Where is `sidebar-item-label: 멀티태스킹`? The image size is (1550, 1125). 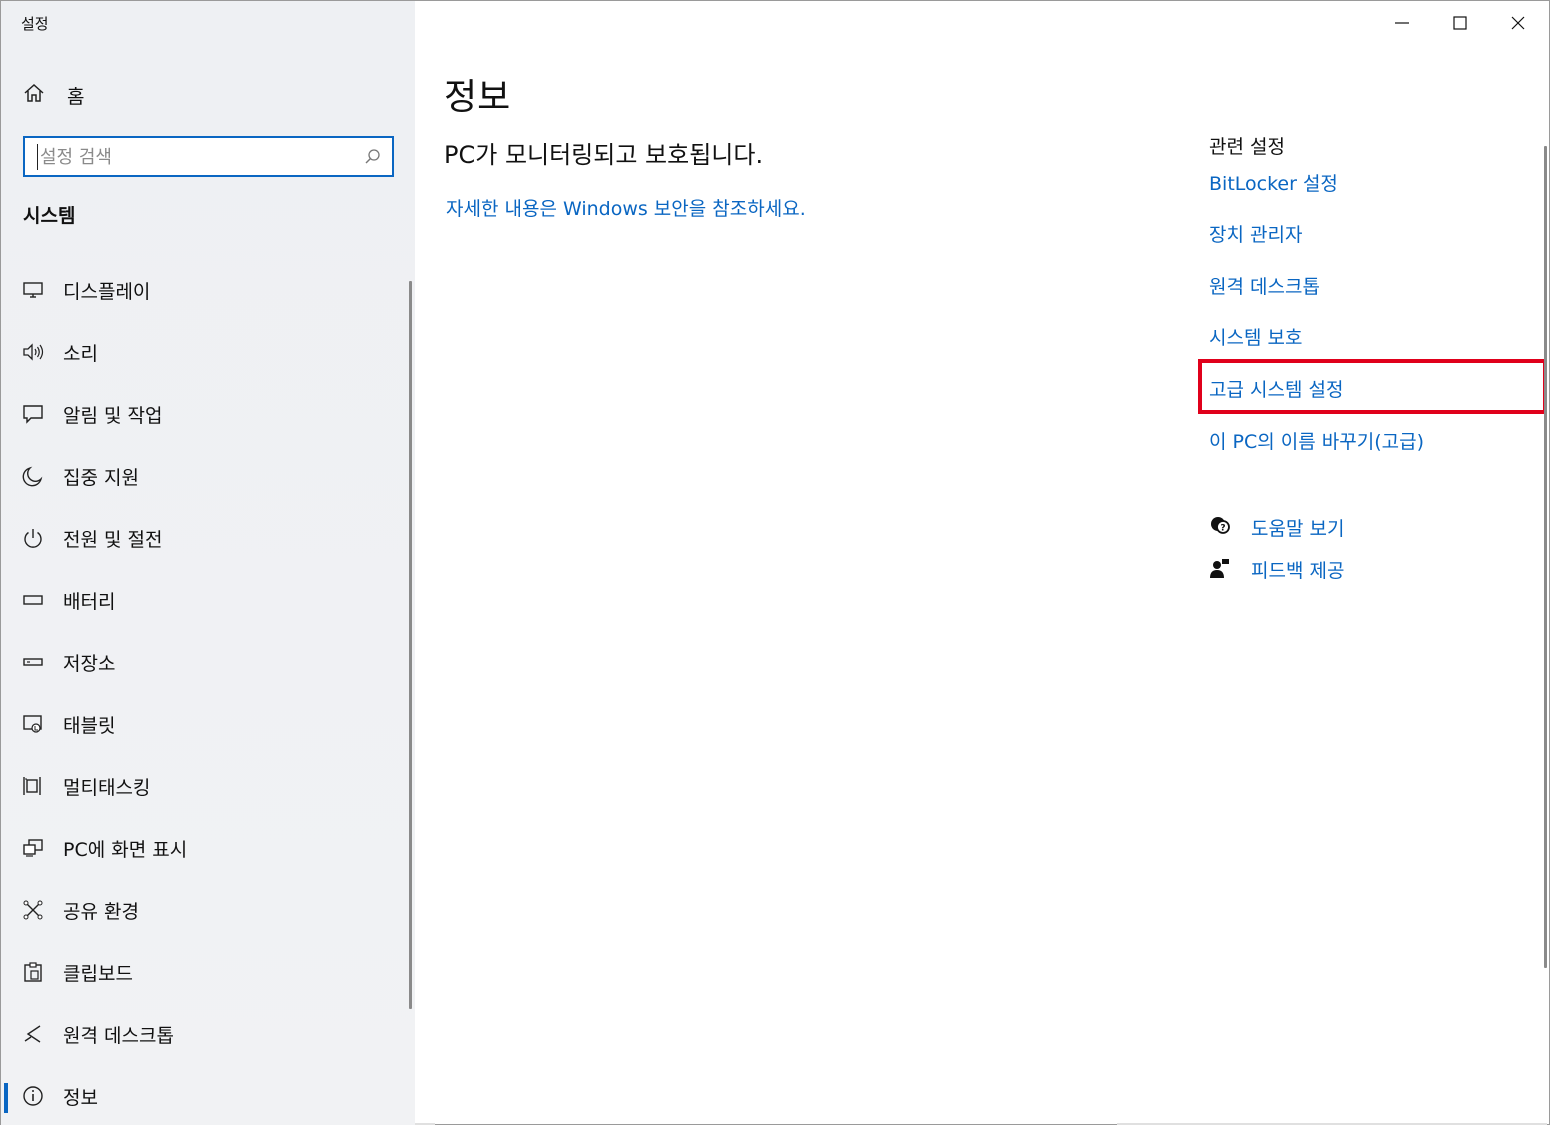 sidebar-item-label: 멀티태스킹 is located at coordinates (107, 787).